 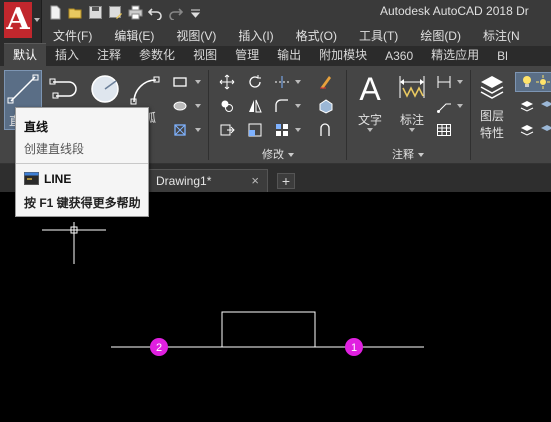 I want to click on annotation-panel-label: 注释, so click(x=408, y=155).